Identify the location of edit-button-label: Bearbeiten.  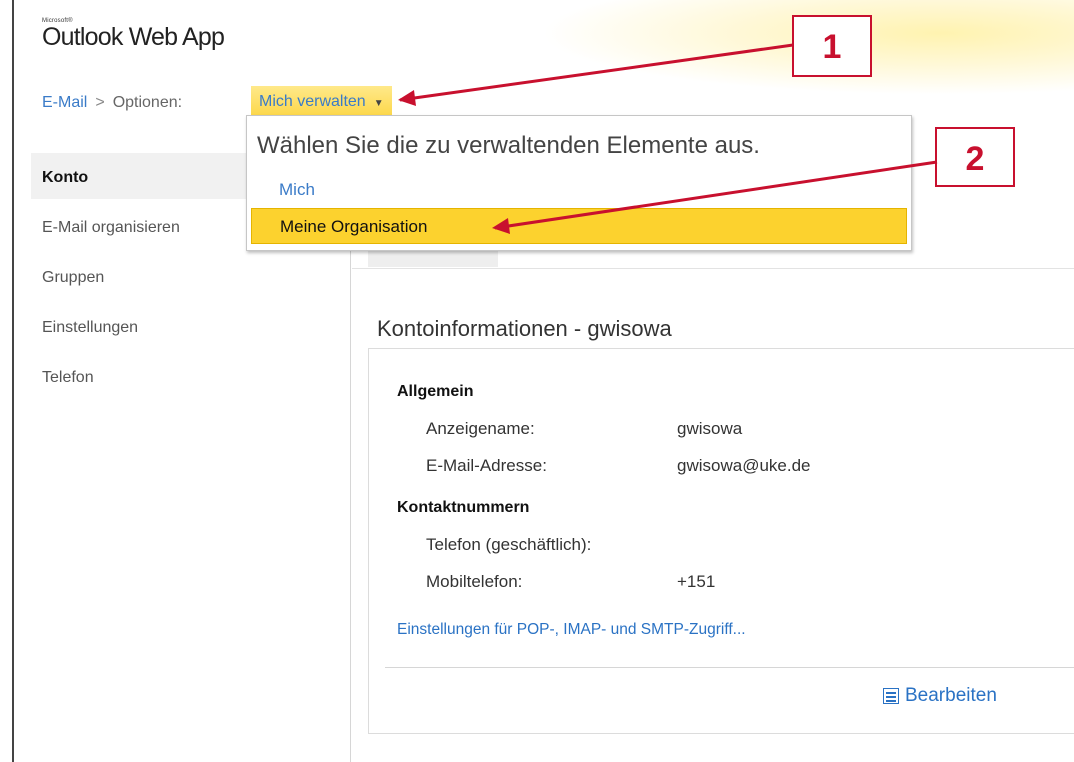
(951, 695).